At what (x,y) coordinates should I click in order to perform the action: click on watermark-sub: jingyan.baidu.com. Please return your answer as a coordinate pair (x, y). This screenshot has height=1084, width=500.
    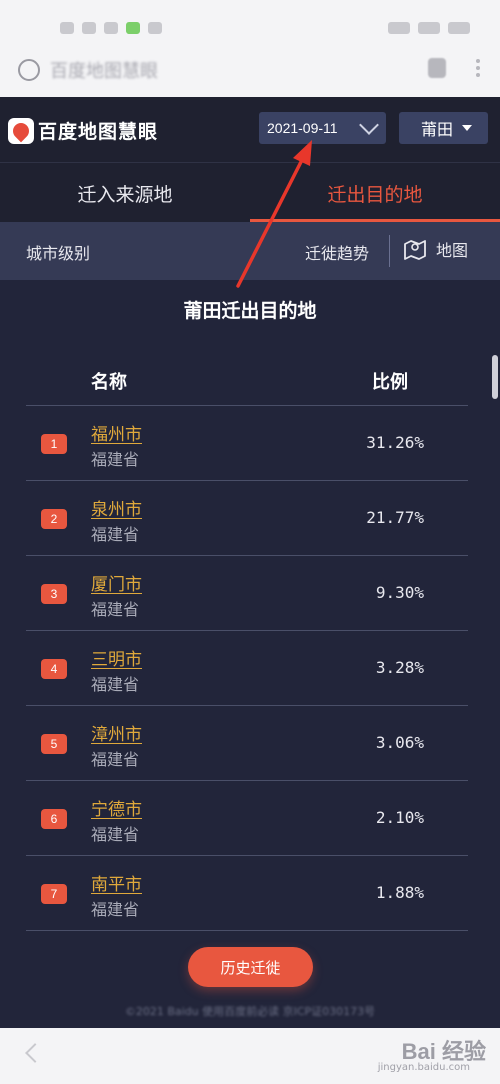
    Looking at the image, I should click on (423, 1067).